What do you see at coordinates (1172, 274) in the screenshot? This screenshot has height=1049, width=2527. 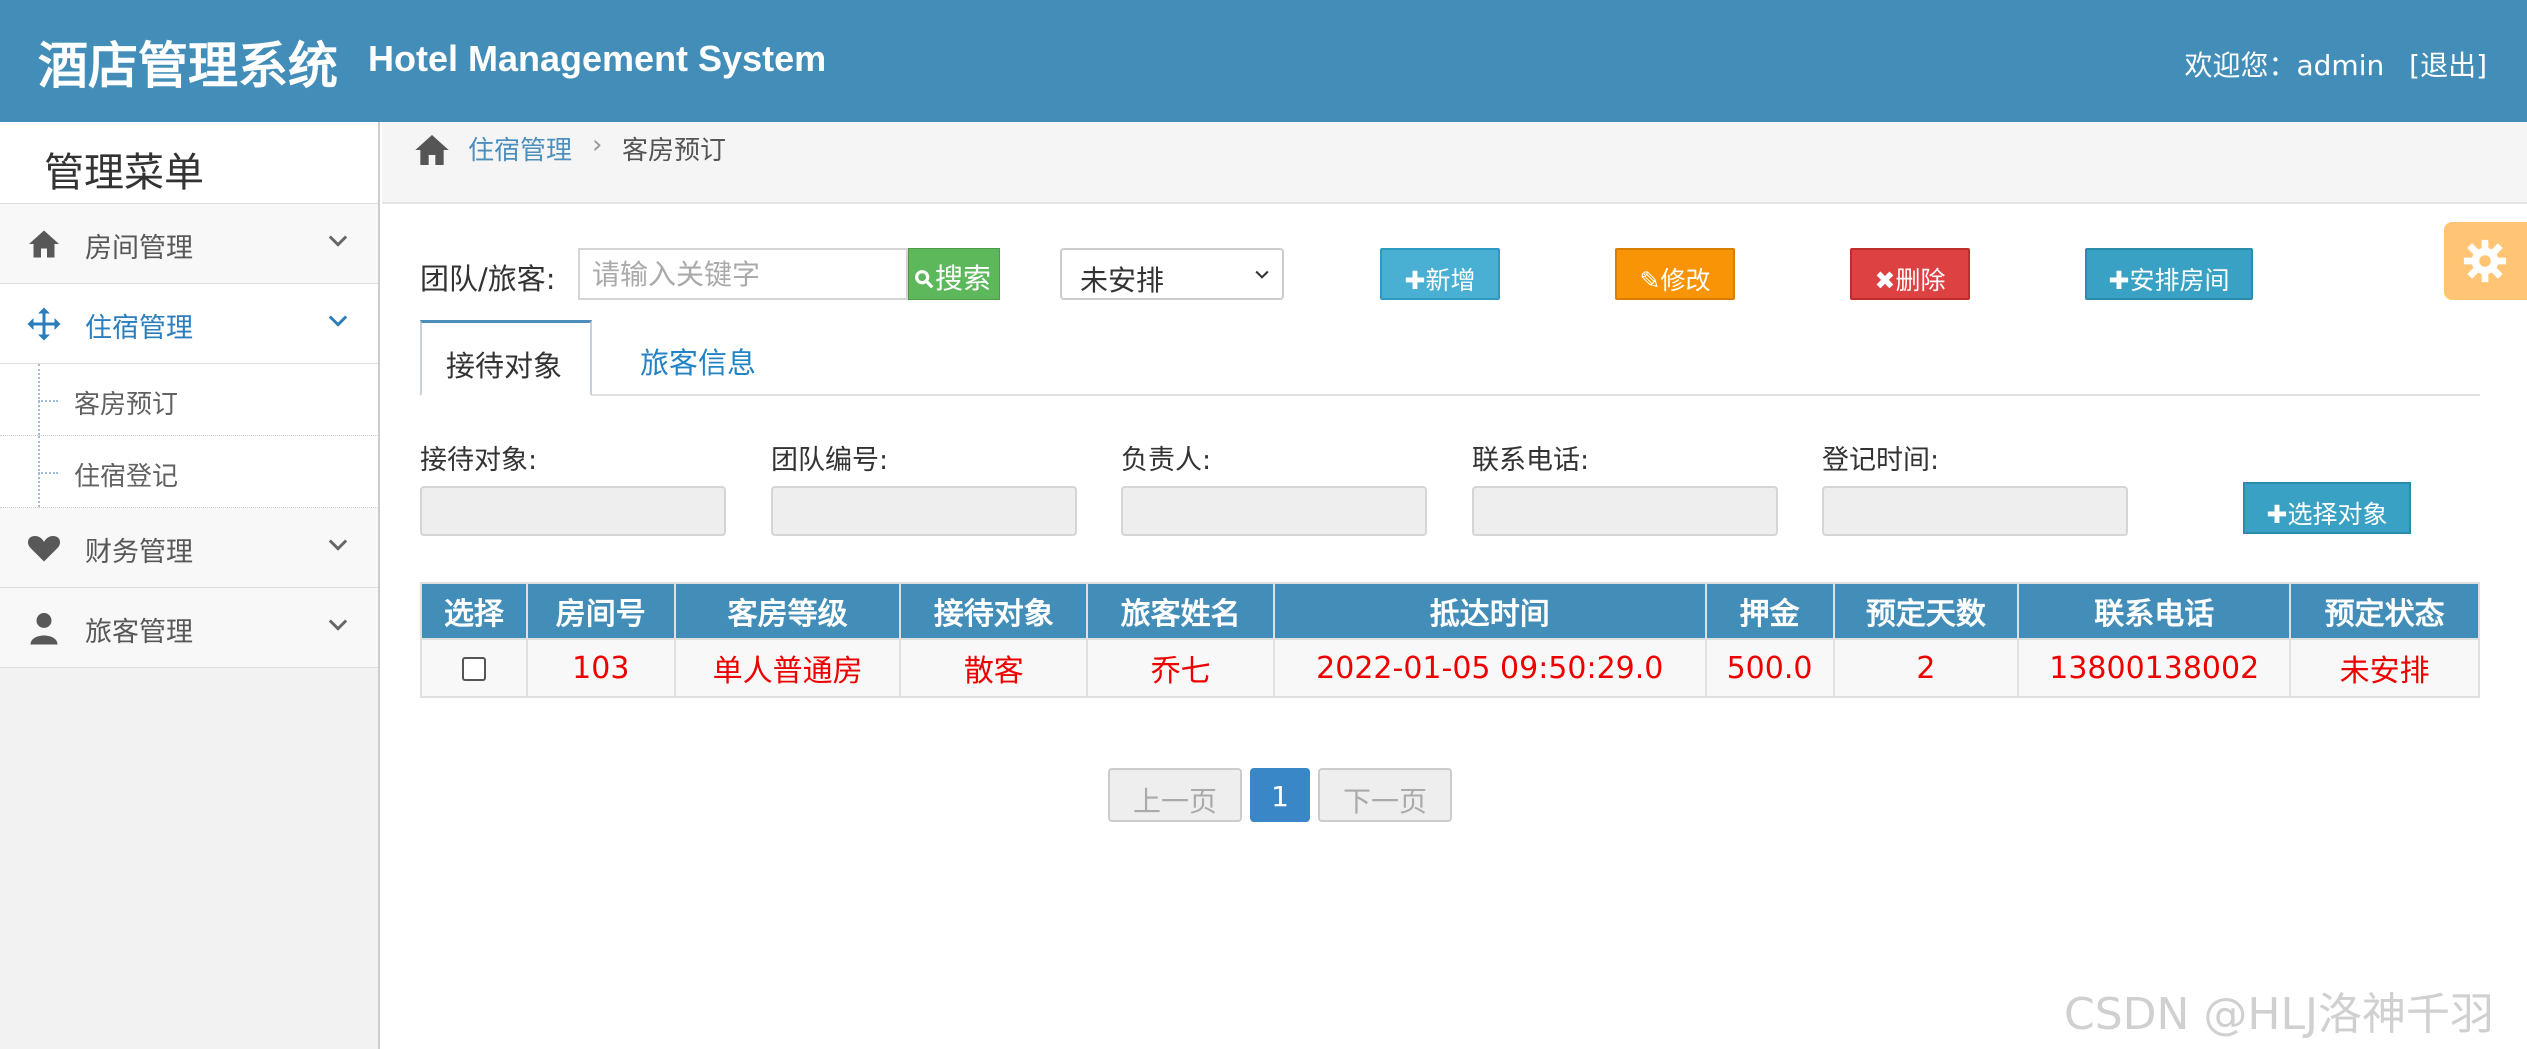 I see `status-select: 未安排` at bounding box center [1172, 274].